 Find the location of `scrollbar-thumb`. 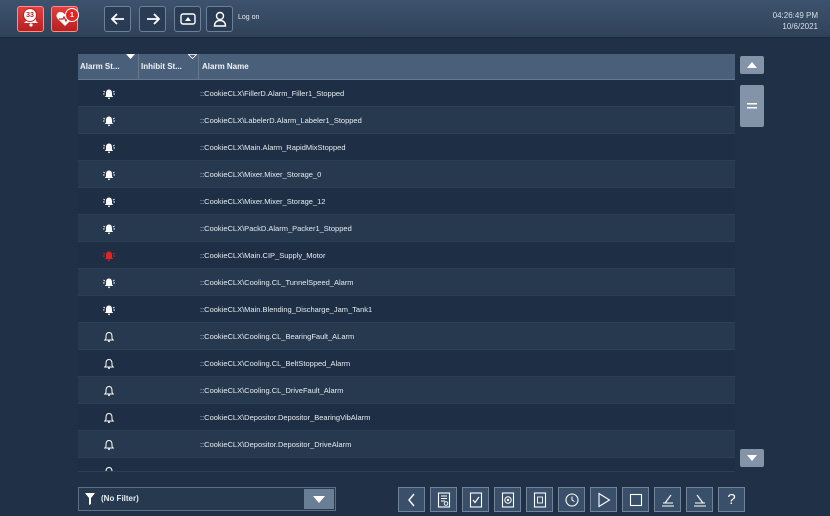

scrollbar-thumb is located at coordinates (752, 106).